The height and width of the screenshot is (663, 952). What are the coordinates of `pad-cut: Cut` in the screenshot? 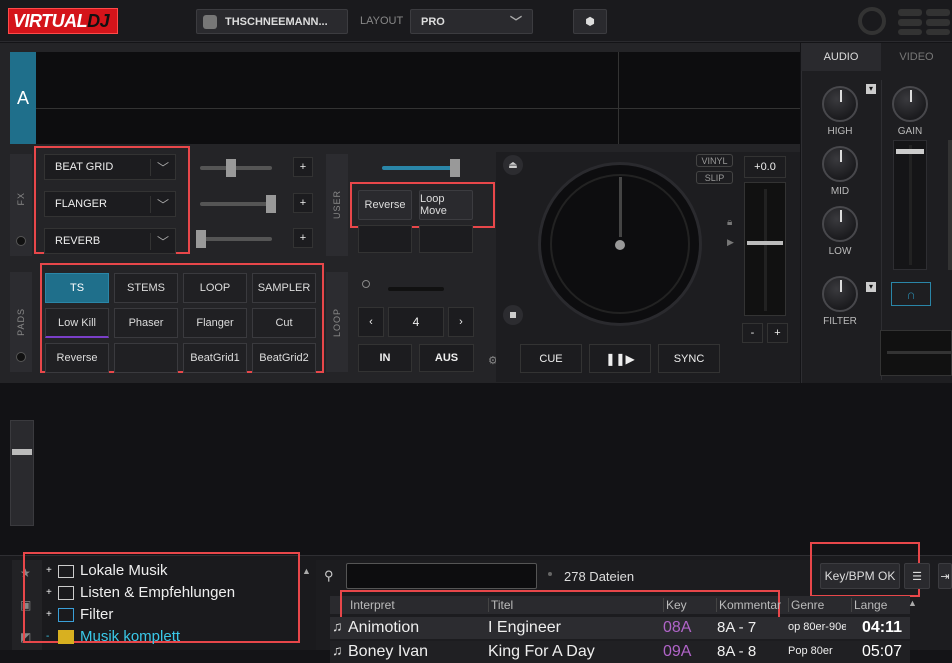 It's located at (284, 323).